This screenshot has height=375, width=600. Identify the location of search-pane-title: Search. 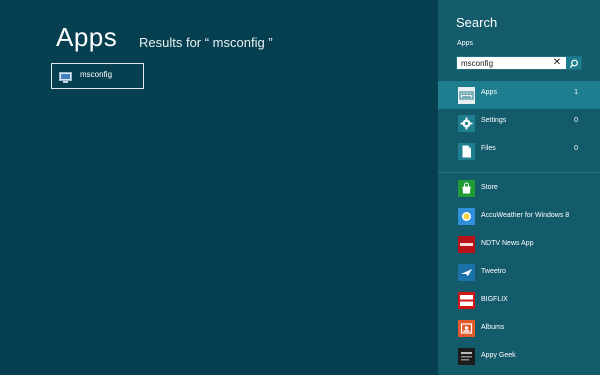
(477, 22).